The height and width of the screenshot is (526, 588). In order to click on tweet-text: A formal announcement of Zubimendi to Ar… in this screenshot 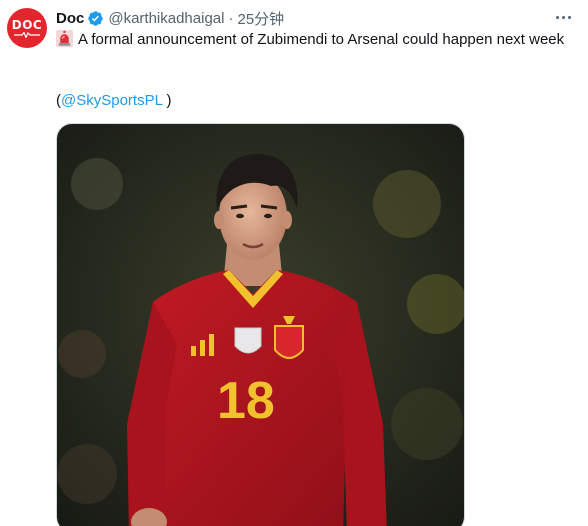, I will do `click(316, 40)`.